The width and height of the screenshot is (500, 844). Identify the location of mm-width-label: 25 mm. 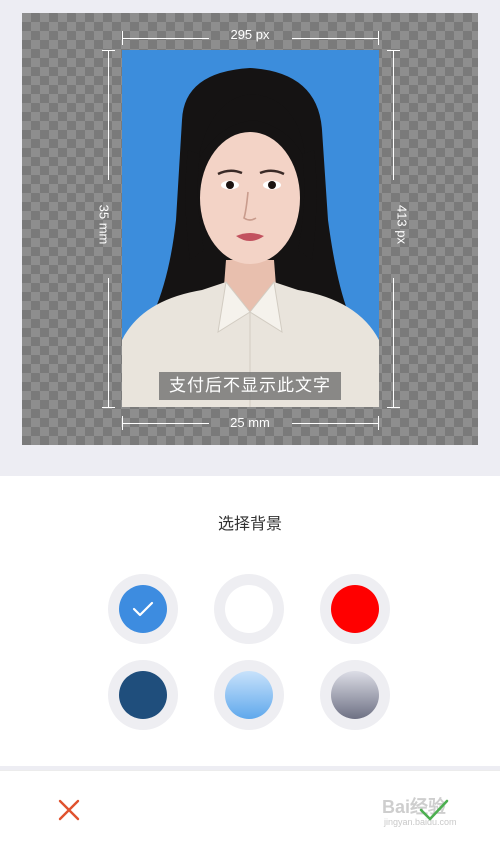
(250, 422).